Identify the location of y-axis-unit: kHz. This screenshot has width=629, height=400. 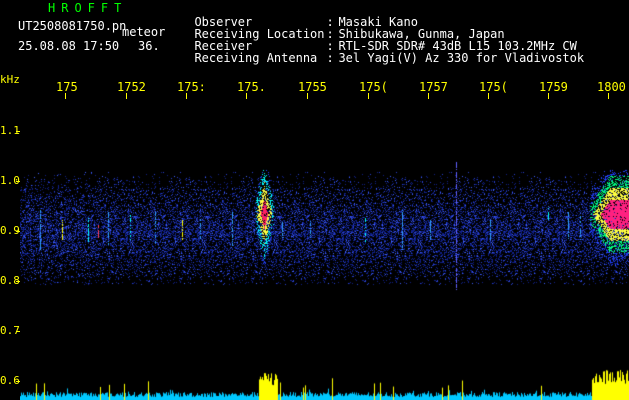
(10, 79).